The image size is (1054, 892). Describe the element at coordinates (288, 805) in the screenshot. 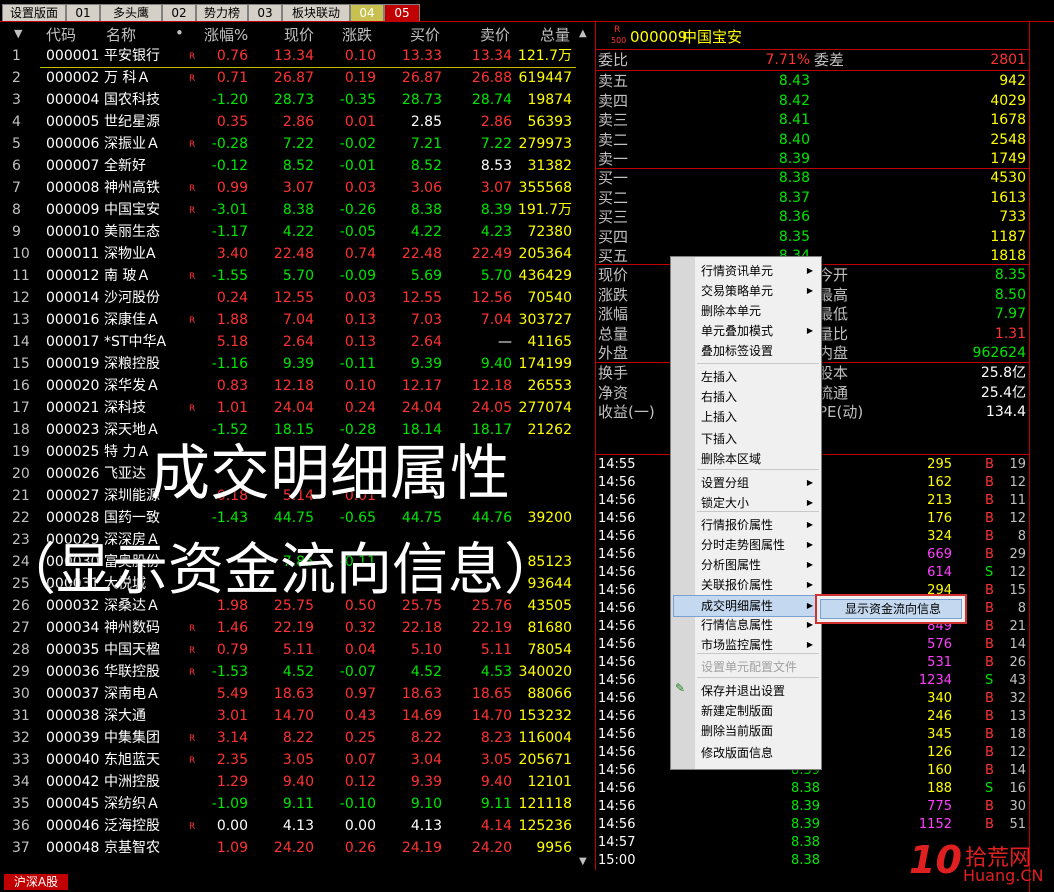

I see `table-row: 35 000045 深纺织Ａ -1.09 9.11 -0.10 9.10 9.11 121118` at that location.